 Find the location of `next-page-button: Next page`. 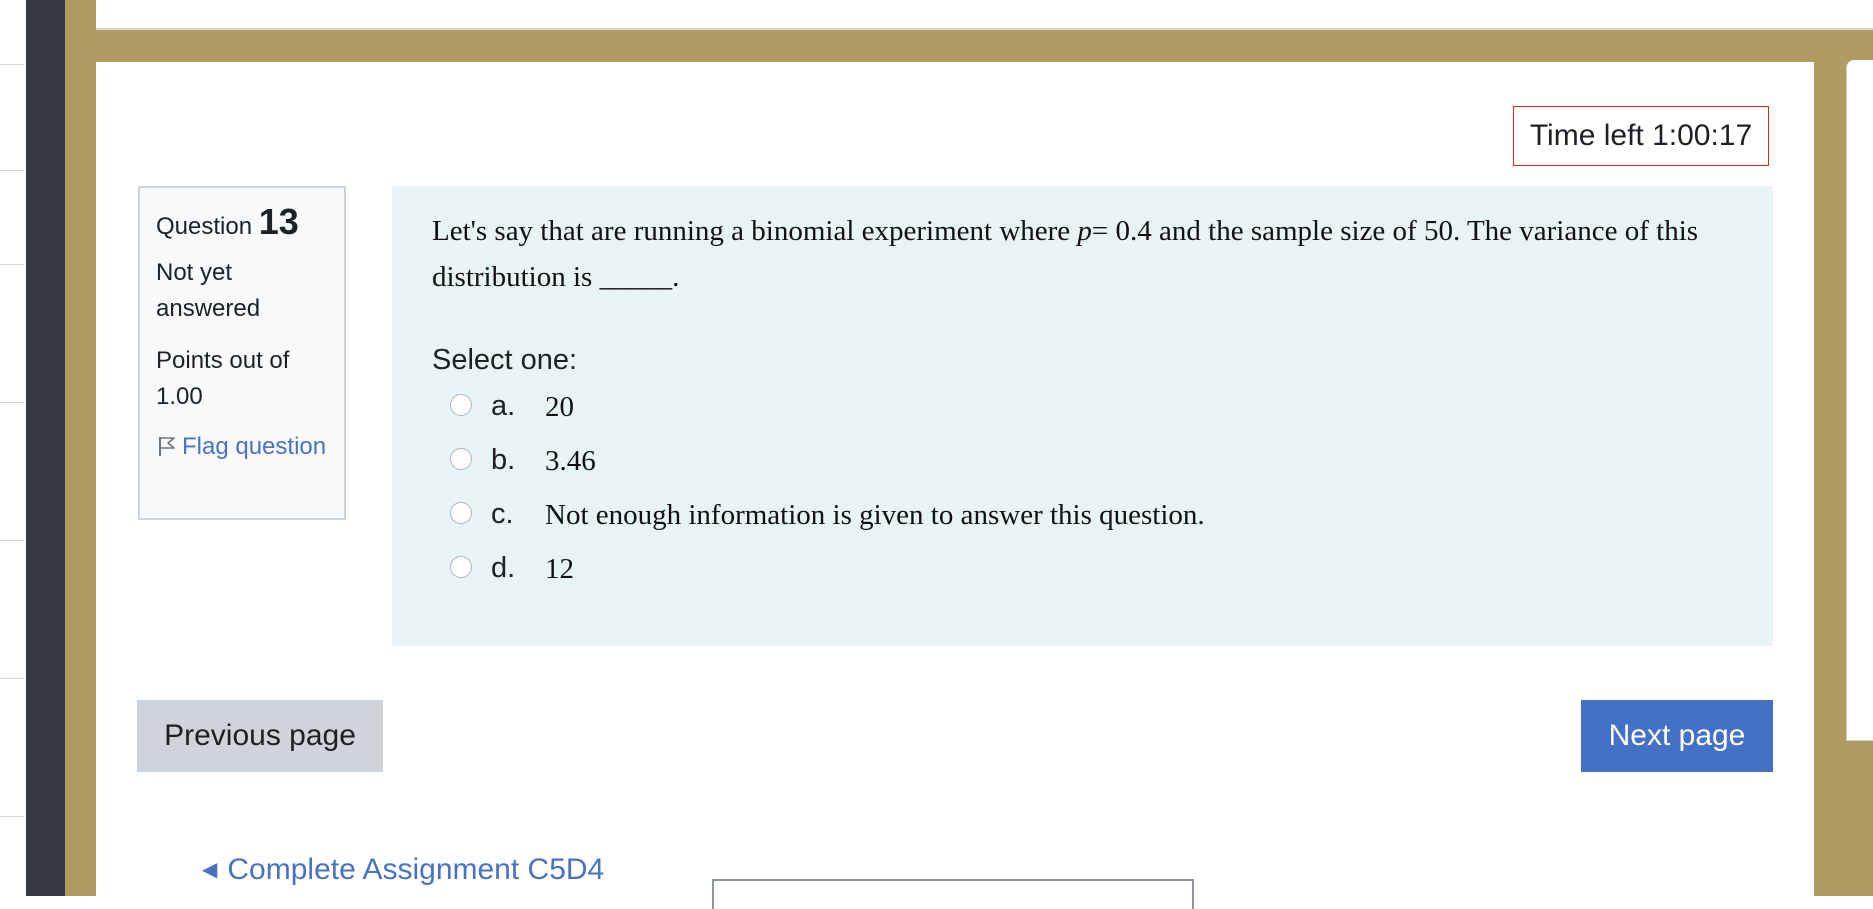

next-page-button: Next page is located at coordinates (1677, 736).